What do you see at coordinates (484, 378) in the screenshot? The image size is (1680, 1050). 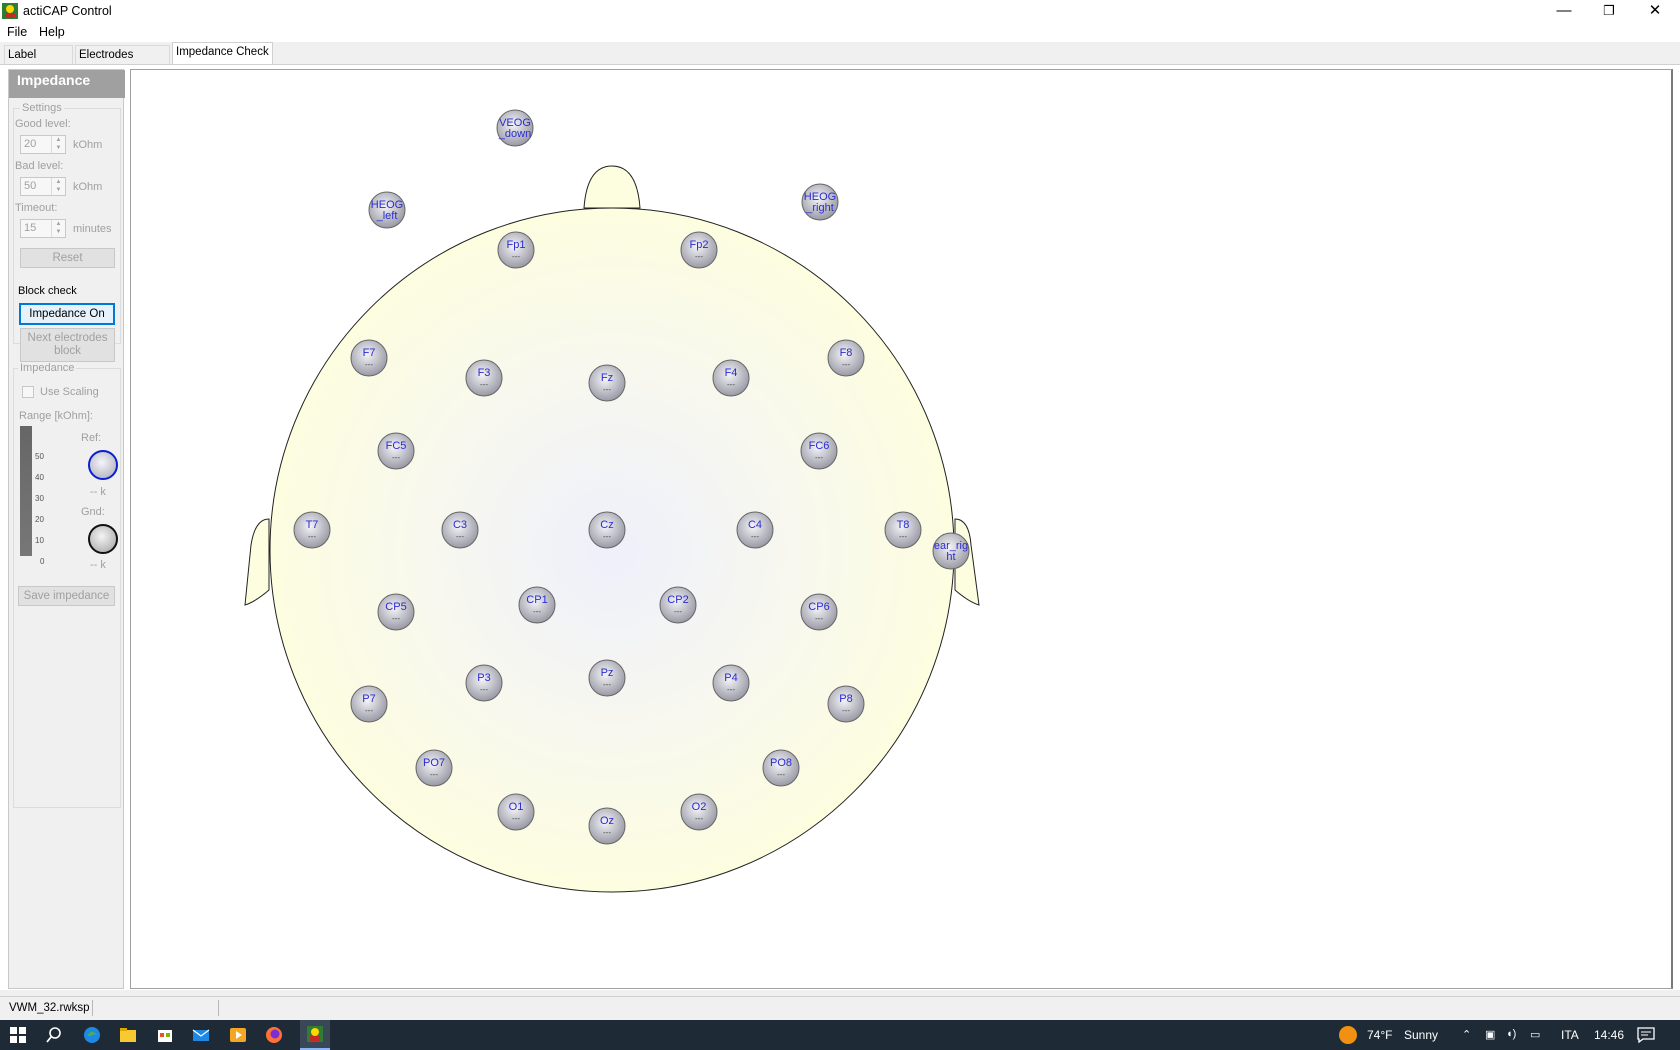 I see `electrode-f3: F3---` at bounding box center [484, 378].